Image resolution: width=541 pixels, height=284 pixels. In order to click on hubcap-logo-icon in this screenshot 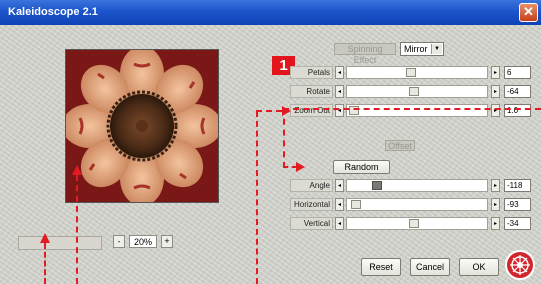, I will do `click(520, 265)`.